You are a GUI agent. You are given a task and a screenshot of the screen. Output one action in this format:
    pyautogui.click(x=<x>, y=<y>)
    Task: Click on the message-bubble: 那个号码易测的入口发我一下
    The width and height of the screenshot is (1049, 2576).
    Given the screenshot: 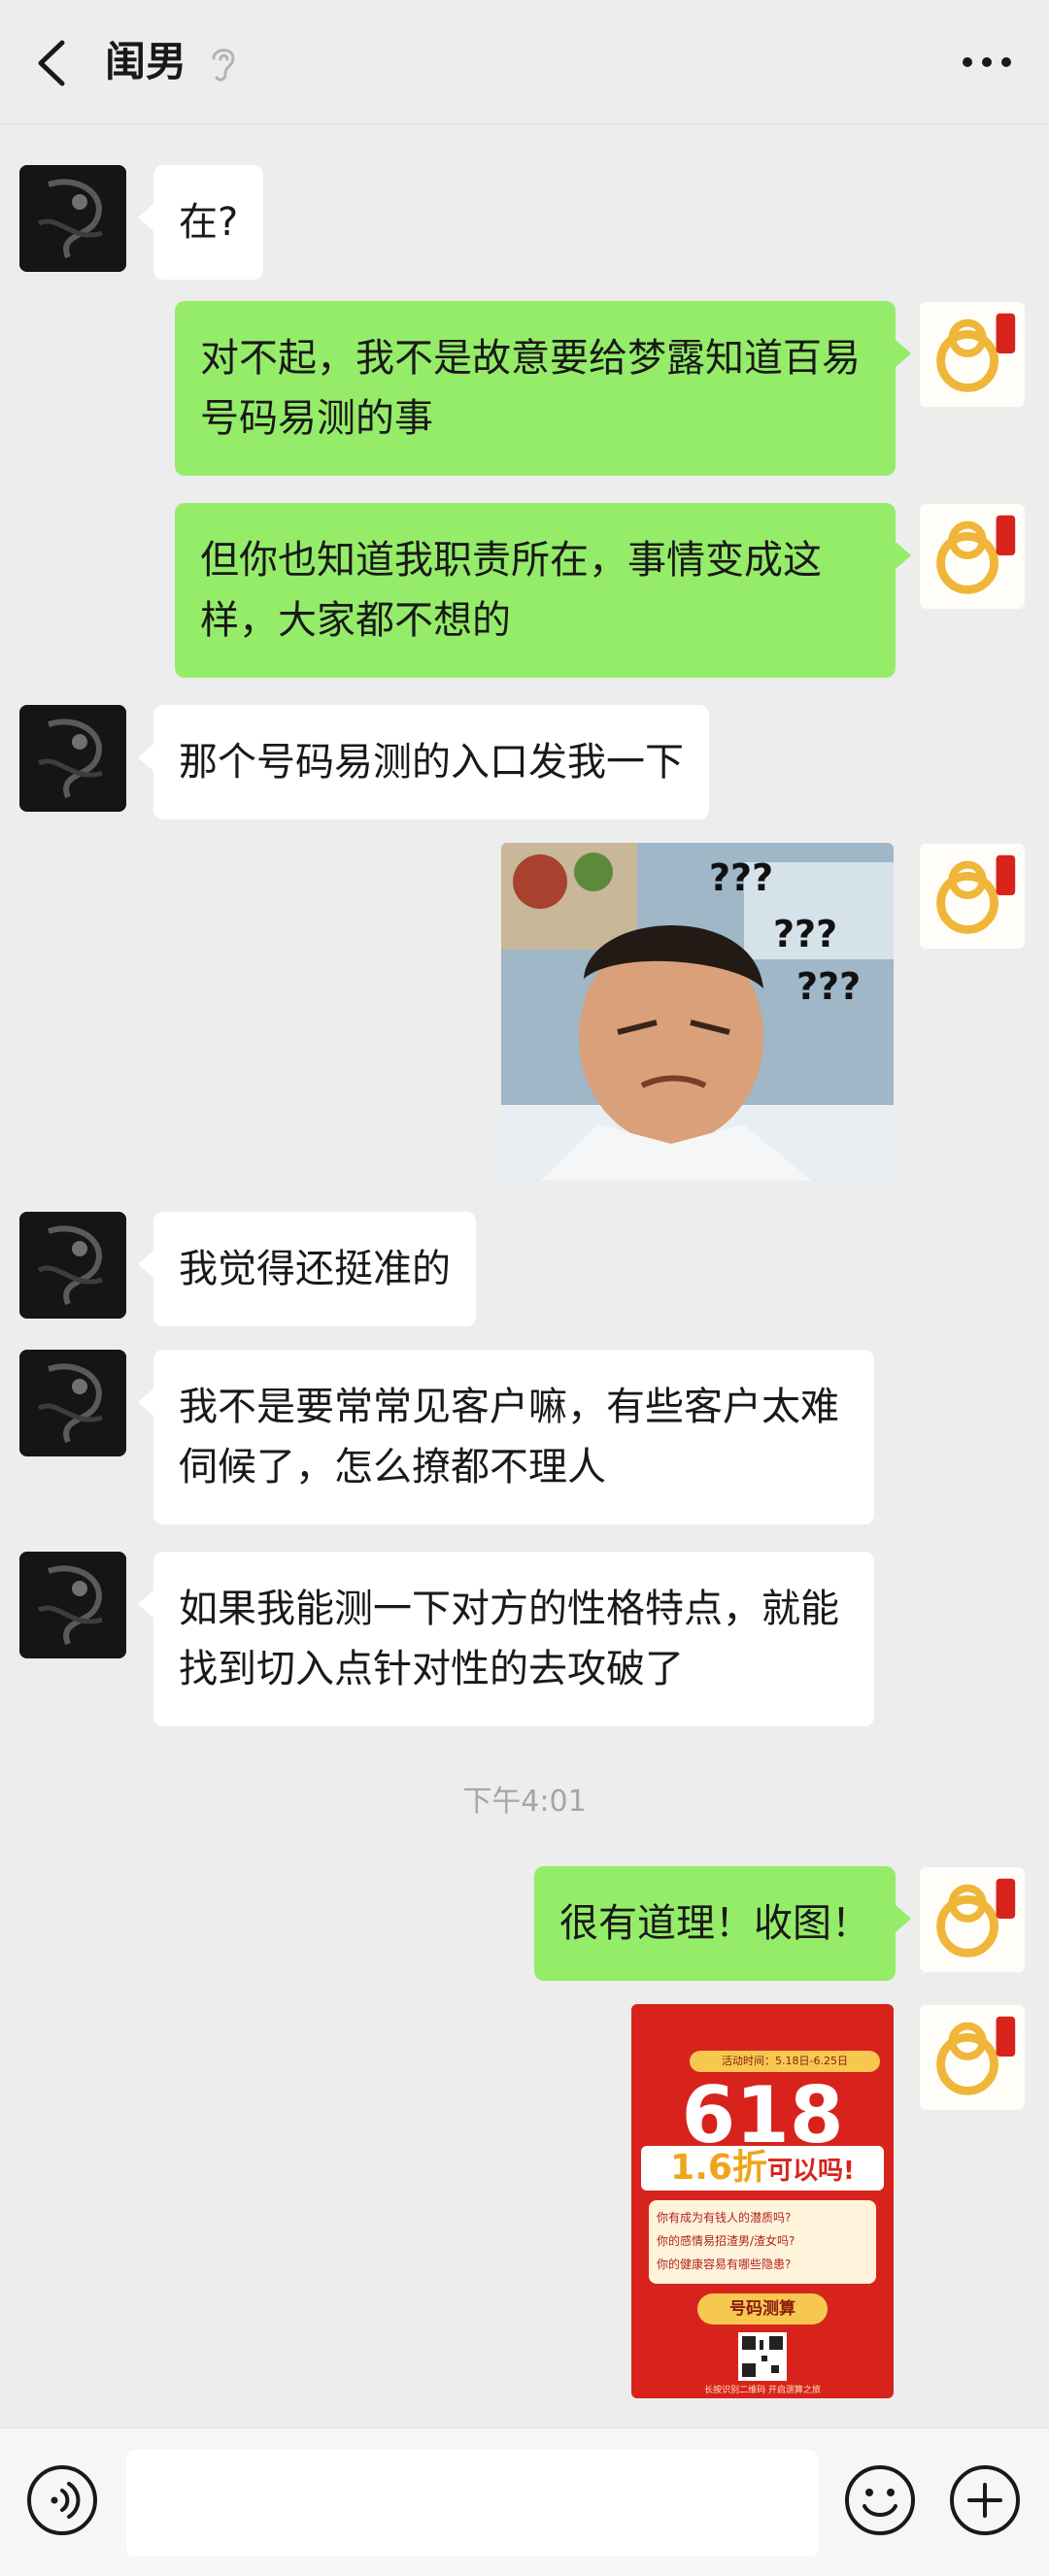 What is the action you would take?
    pyautogui.click(x=423, y=763)
    